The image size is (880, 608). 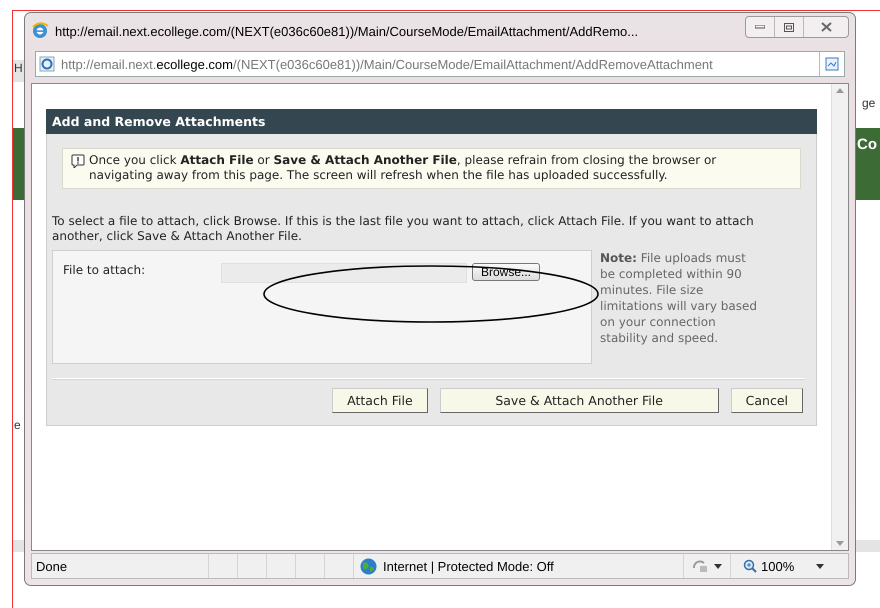 I want to click on dialog-title: Add and Remove Attachments, so click(x=431, y=121).